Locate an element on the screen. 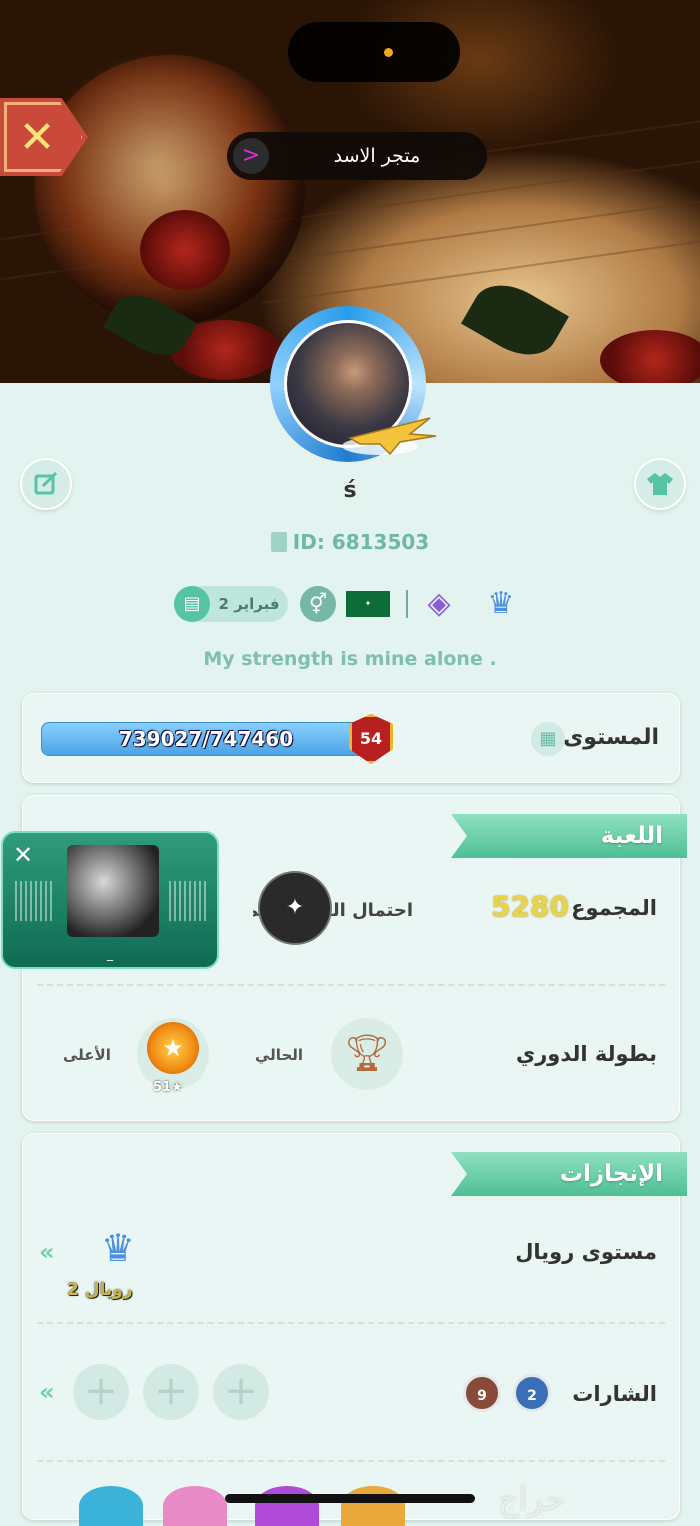 This screenshot has width=700, height=1526. user-id: ID: 6813503 is located at coordinates (350, 542).